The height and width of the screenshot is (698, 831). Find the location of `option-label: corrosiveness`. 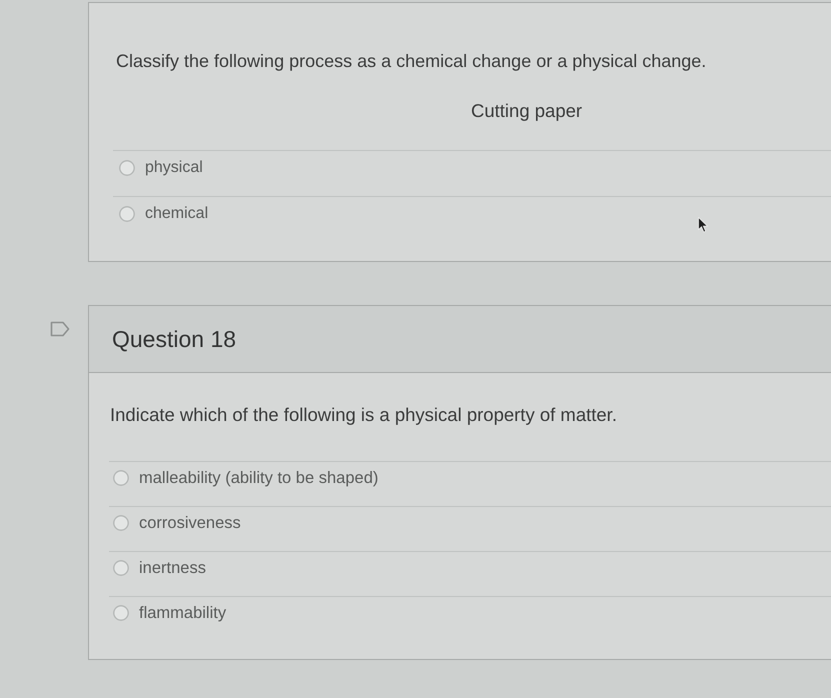

option-label: corrosiveness is located at coordinates (190, 523).